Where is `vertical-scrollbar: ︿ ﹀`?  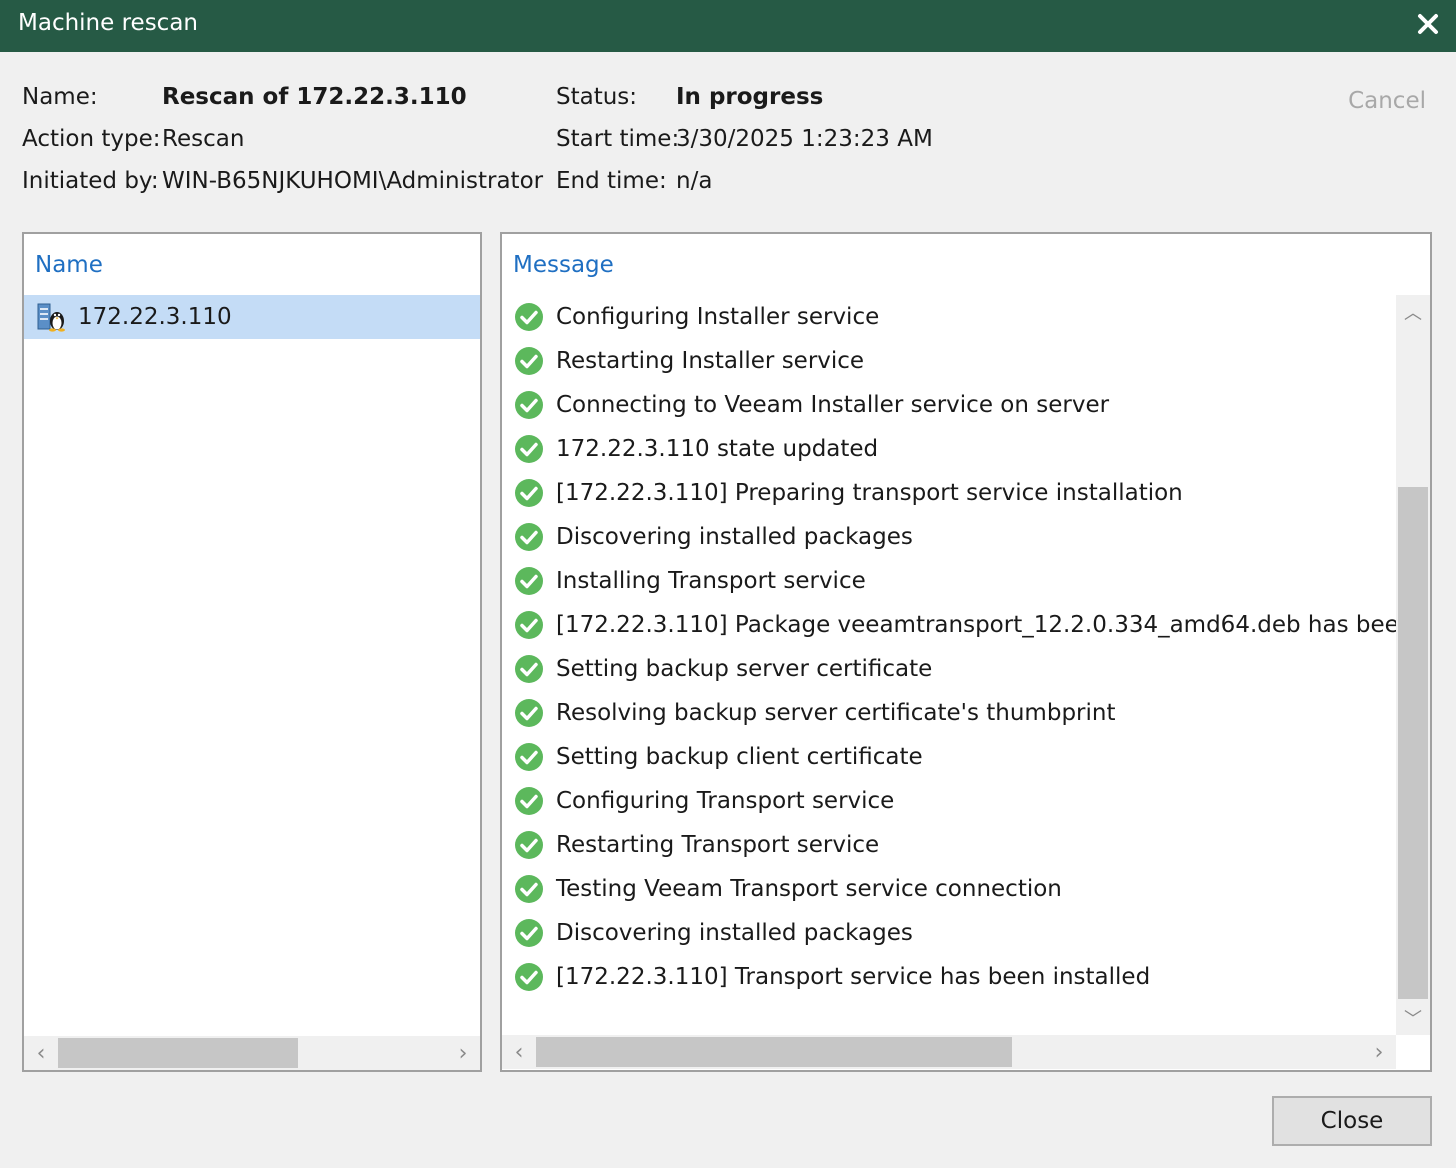 vertical-scrollbar: ︿ ﹀ is located at coordinates (1413, 665).